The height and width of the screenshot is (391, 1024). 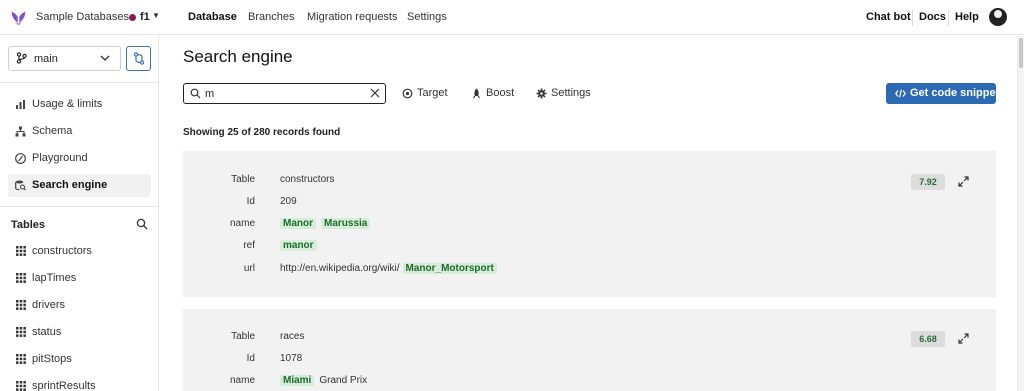 I want to click on table-item-sprintresults: sprintResults, so click(x=79, y=383).